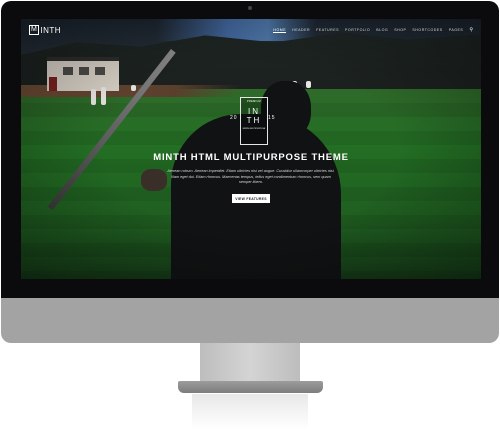 This screenshot has width=500, height=432. What do you see at coordinates (254, 101) in the screenshot?
I see `emblem-top-text: PREMIUM` at bounding box center [254, 101].